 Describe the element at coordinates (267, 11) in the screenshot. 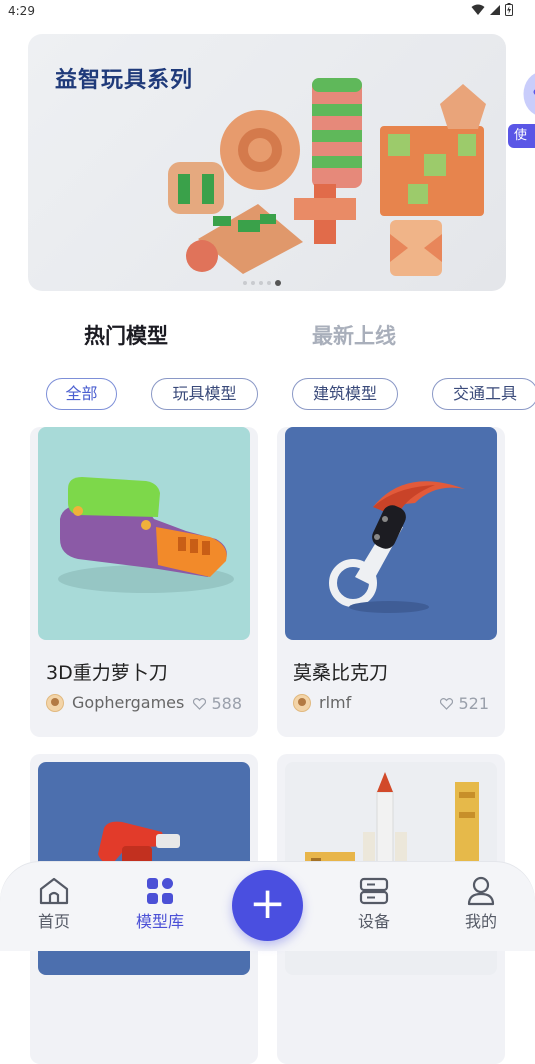

I see `status-bar: 4:29` at that location.